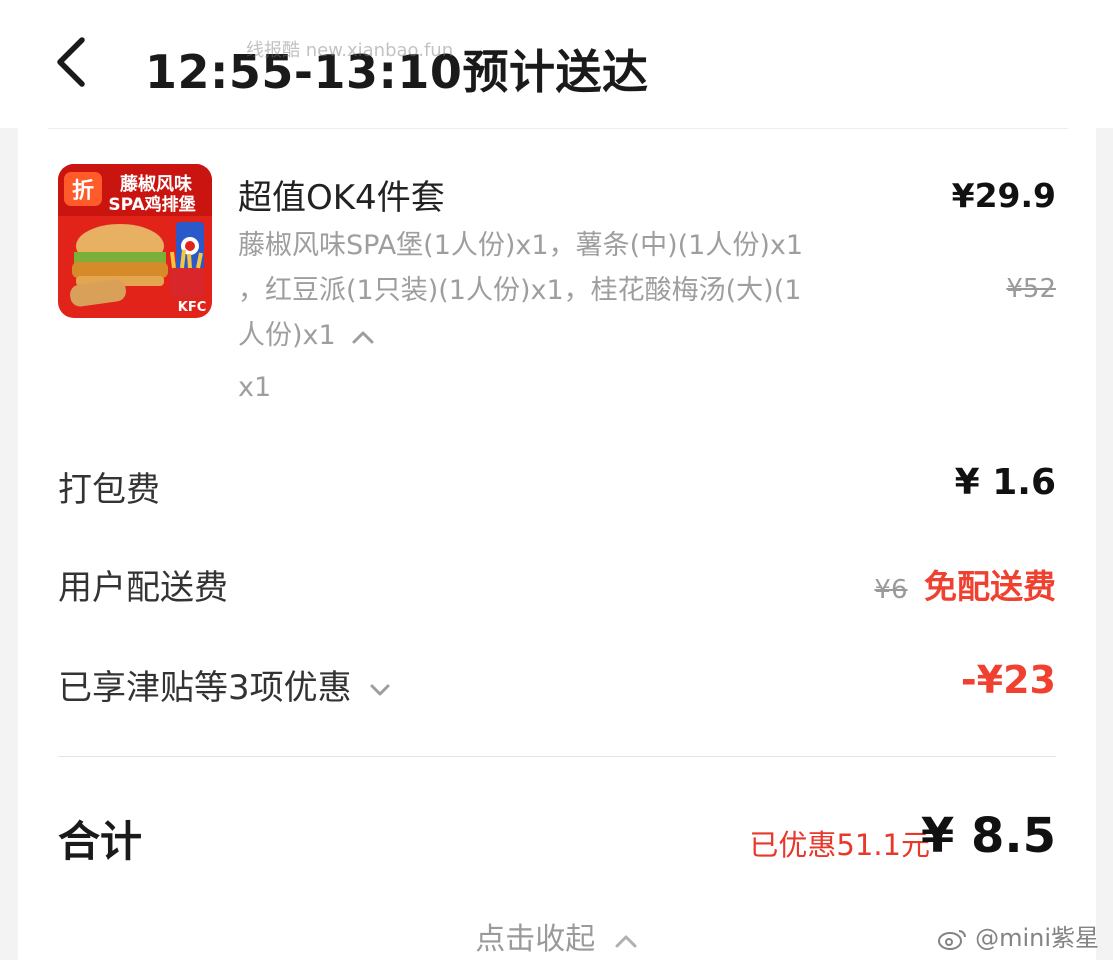 The width and height of the screenshot is (1113, 960). I want to click on delivery-fee-value-row: ¥6 免配送费, so click(965, 584).